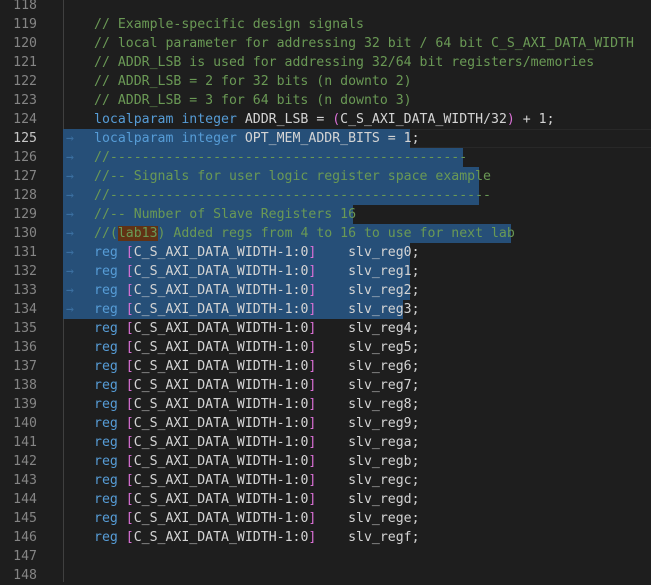 This screenshot has height=585, width=651. Describe the element at coordinates (25, 195) in the screenshot. I see `line-number: 128` at that location.